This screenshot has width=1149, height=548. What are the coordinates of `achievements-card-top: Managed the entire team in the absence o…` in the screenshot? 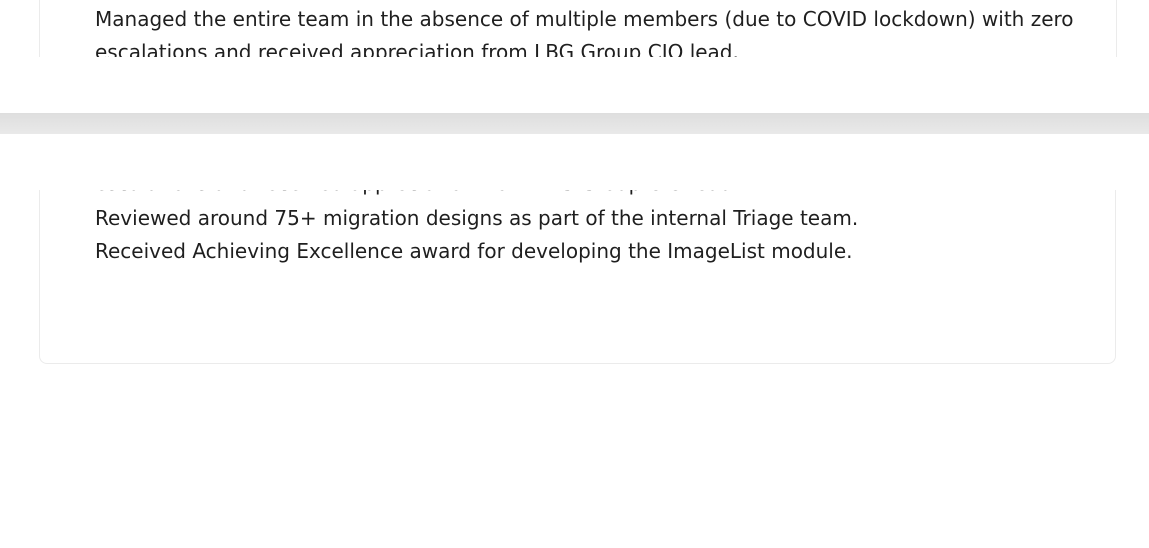 It's located at (578, 28).